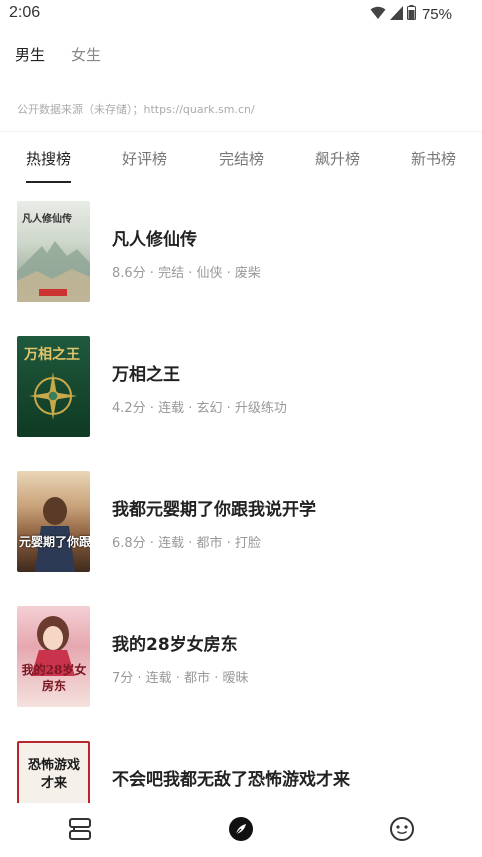 The image size is (482, 857). What do you see at coordinates (58, 54) in the screenshot?
I see `gender-tabs: 男生 女生` at bounding box center [58, 54].